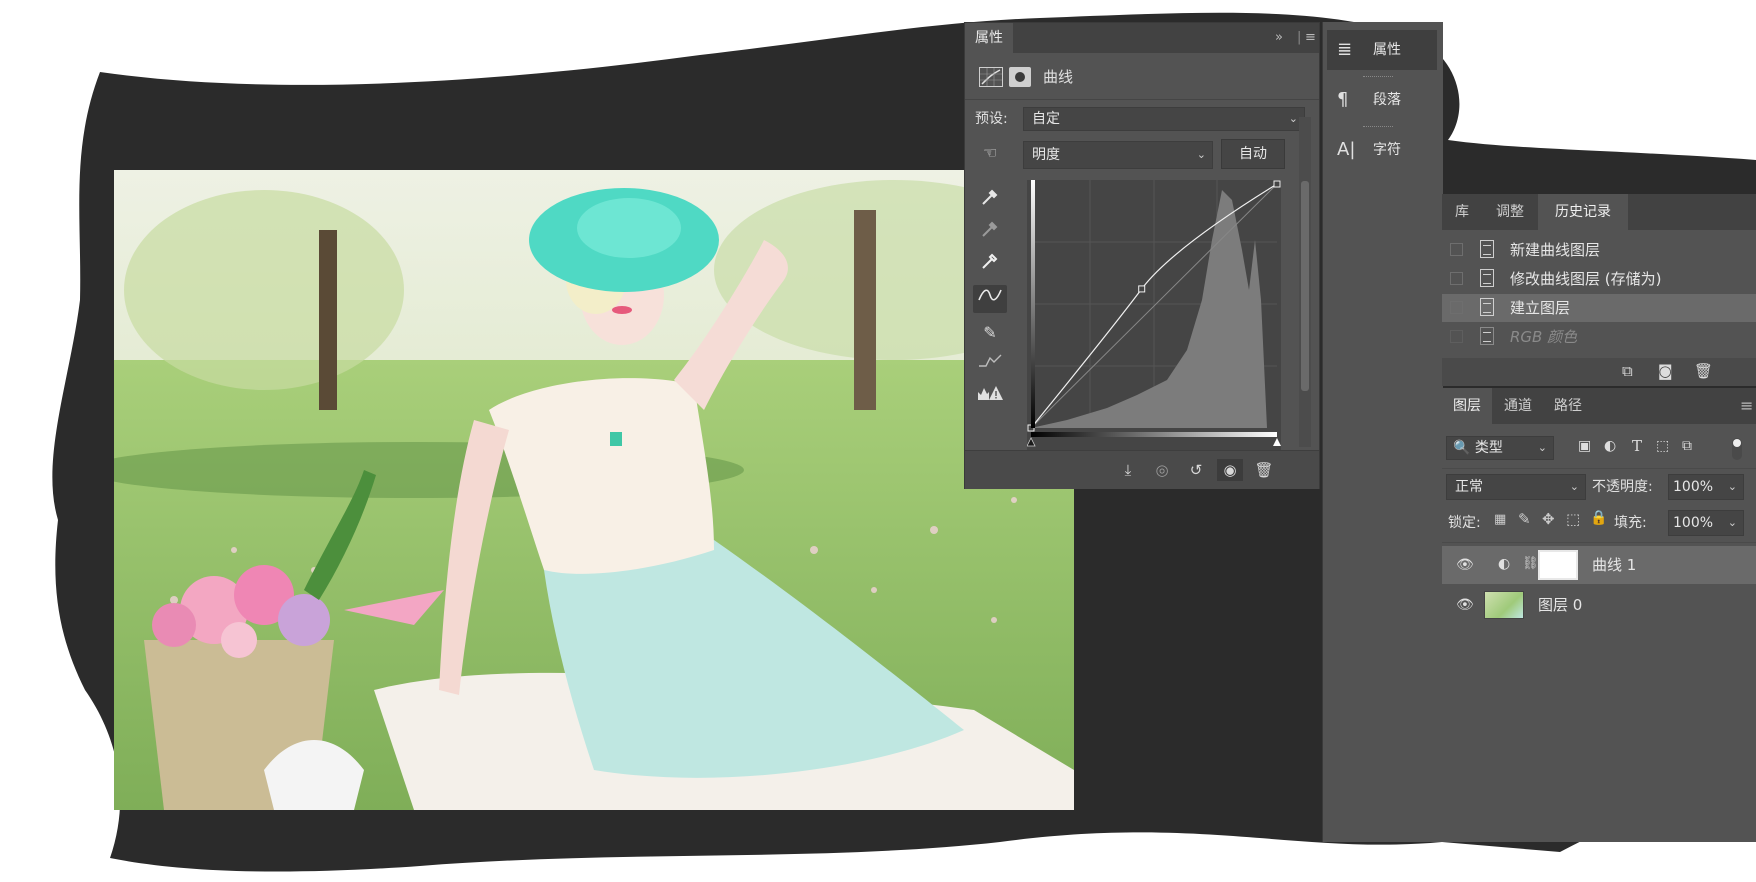  I want to click on type-filter-icon: T, so click(1637, 446).